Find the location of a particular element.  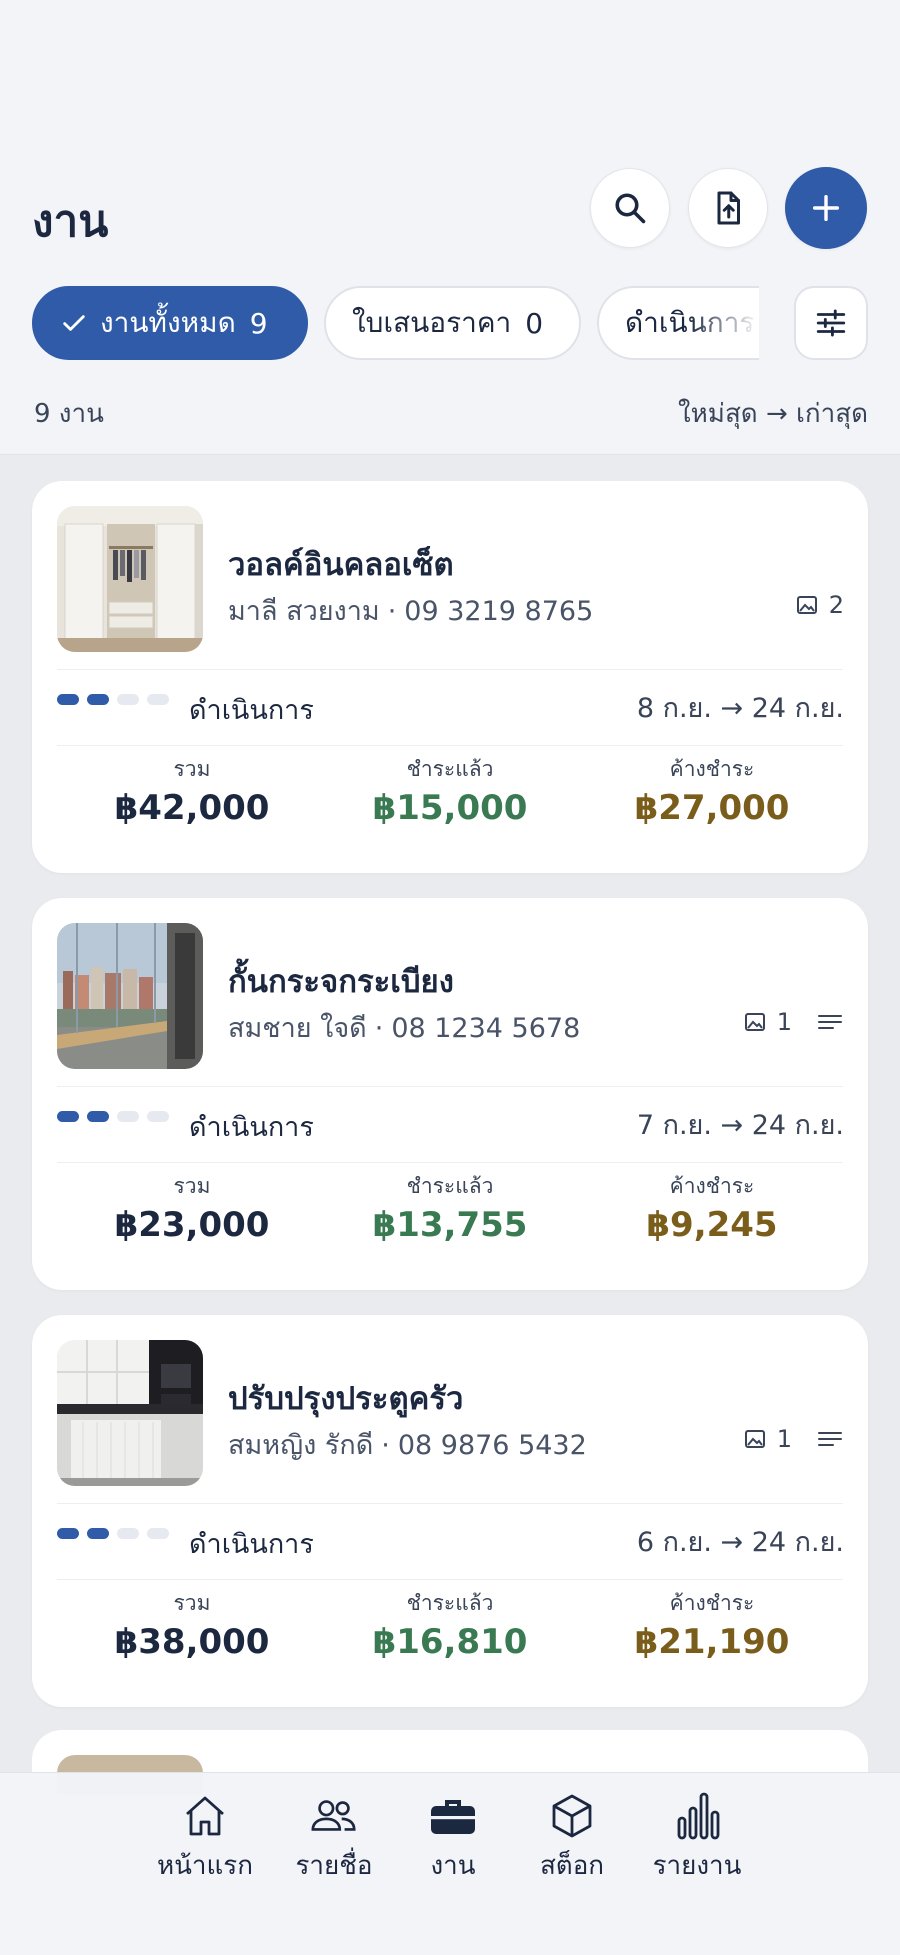

total-amount: ฿42,000 is located at coordinates (192, 808).